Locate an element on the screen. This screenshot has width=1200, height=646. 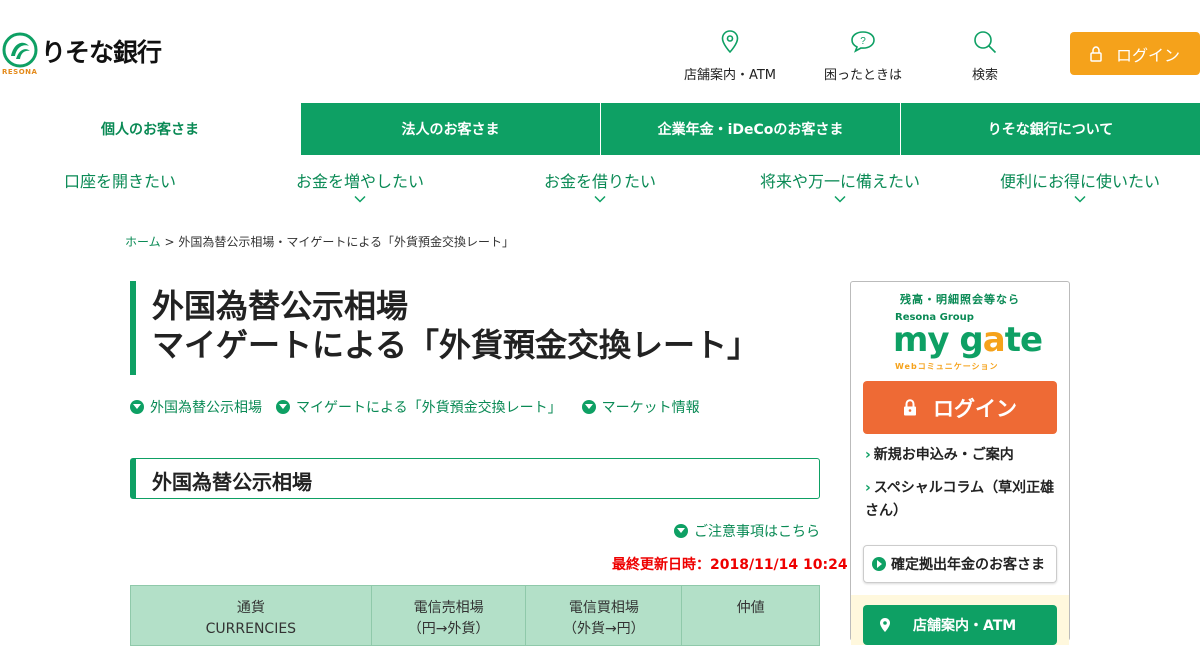
table-header-line: 仲値 is located at coordinates (750, 608).